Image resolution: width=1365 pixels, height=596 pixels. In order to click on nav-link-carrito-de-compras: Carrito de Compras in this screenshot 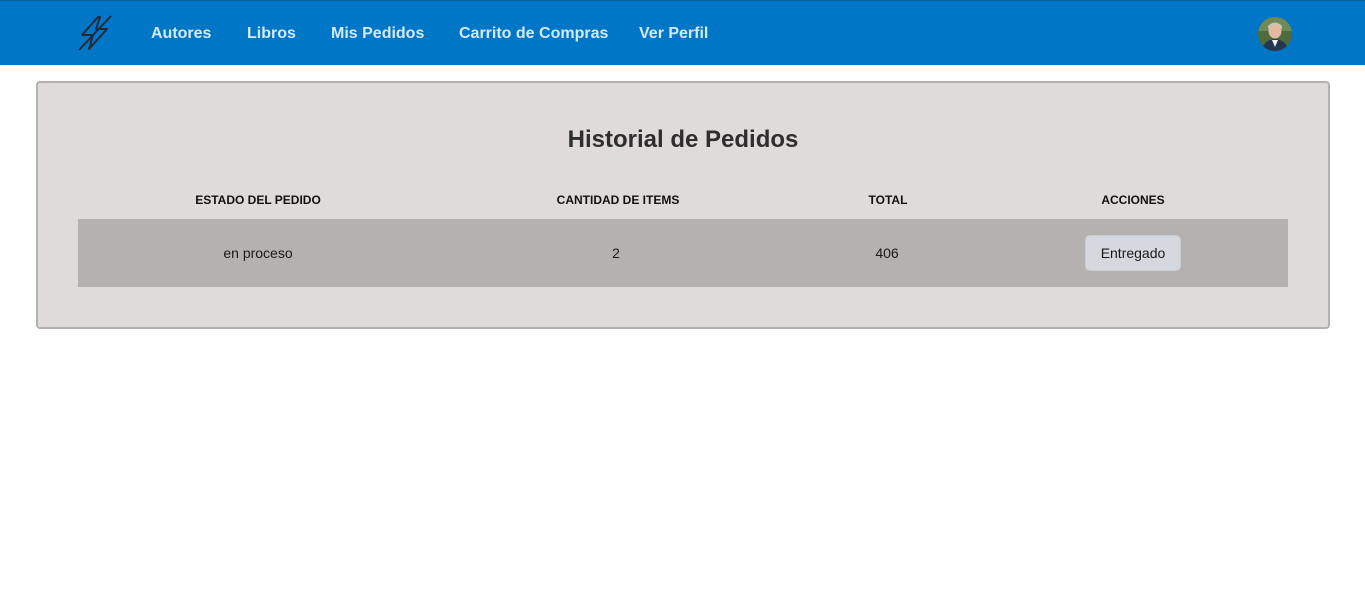, I will do `click(533, 34)`.